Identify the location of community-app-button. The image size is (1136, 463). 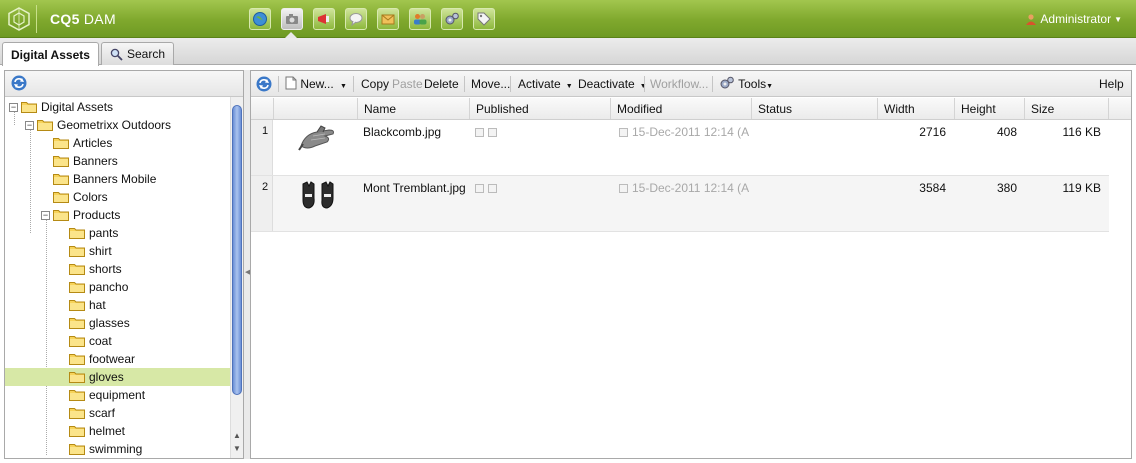
(356, 19).